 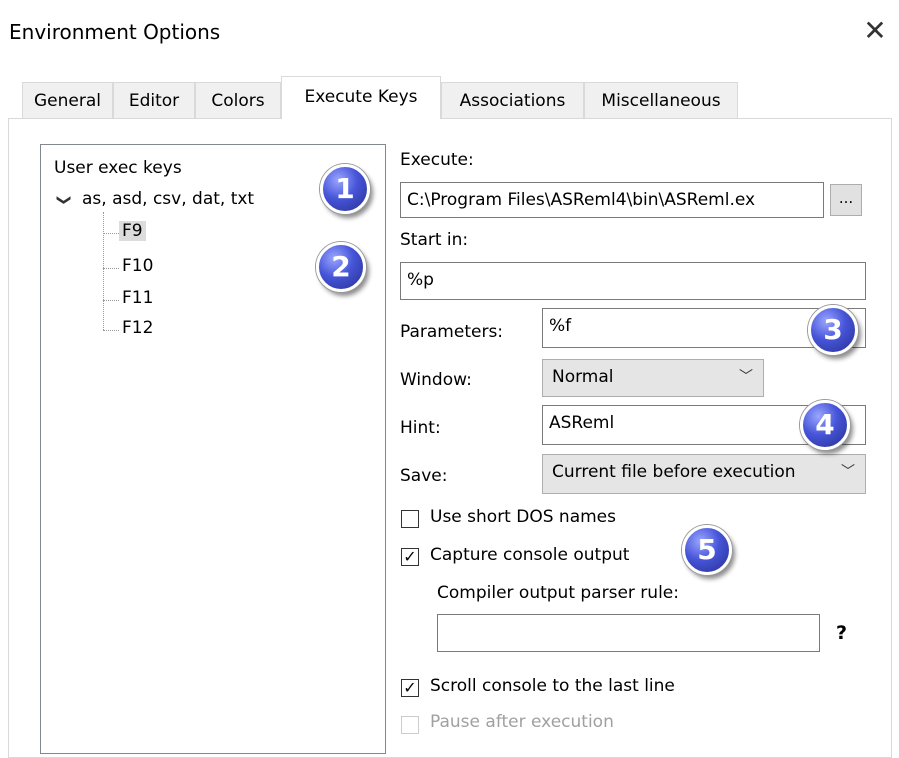 I want to click on execute-label: Execute:, so click(x=437, y=160).